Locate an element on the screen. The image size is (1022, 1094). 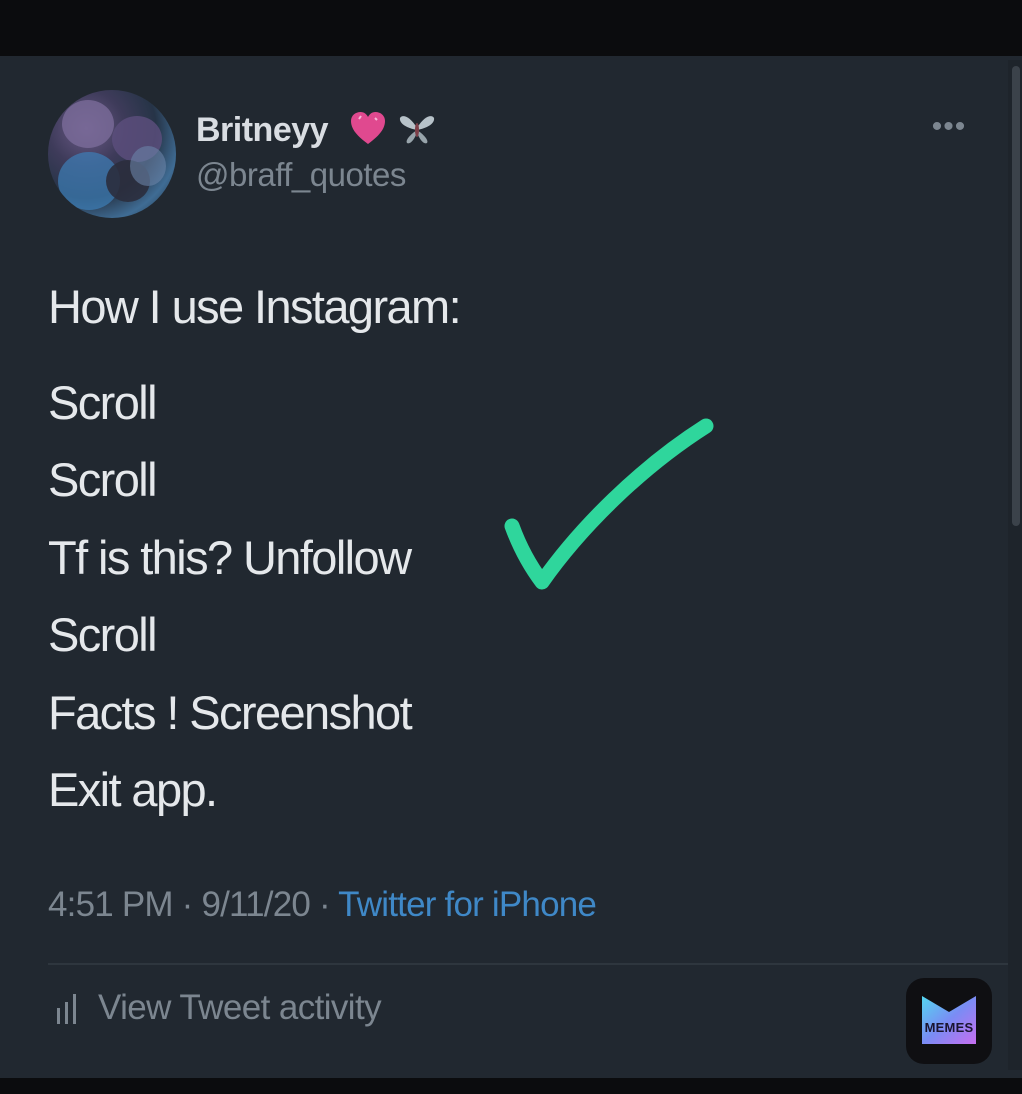
view-tweet-activity-label: View Tweet activity is located at coordinates (240, 1007).